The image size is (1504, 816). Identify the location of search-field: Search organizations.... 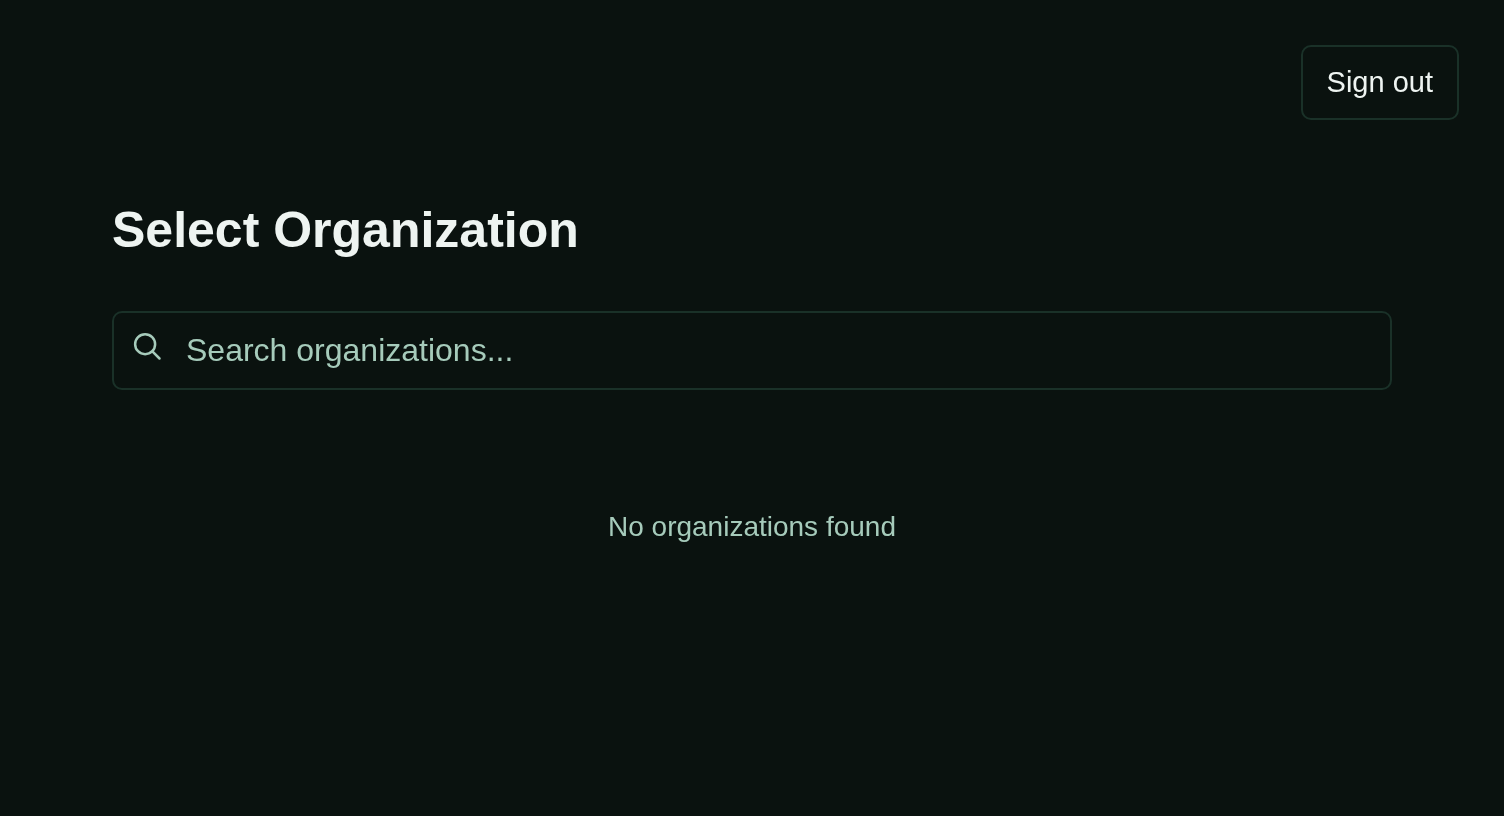
(752, 350).